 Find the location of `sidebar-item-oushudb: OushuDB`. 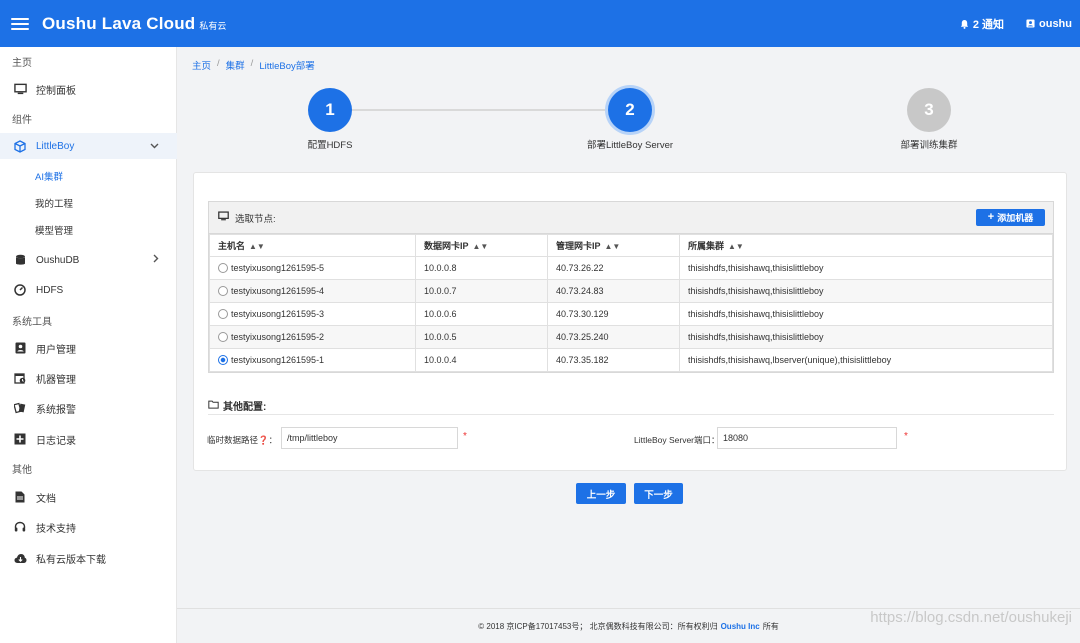

sidebar-item-oushudb: OushuDB is located at coordinates (88, 260).